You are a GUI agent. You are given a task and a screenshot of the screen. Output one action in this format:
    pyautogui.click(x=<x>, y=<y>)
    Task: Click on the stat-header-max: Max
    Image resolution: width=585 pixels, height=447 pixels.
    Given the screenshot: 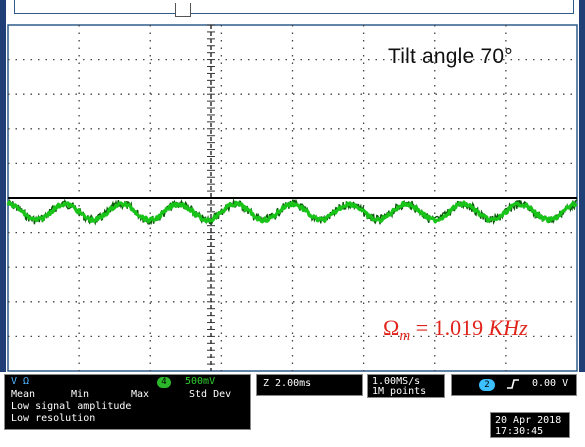 What is the action you would take?
    pyautogui.click(x=140, y=394)
    